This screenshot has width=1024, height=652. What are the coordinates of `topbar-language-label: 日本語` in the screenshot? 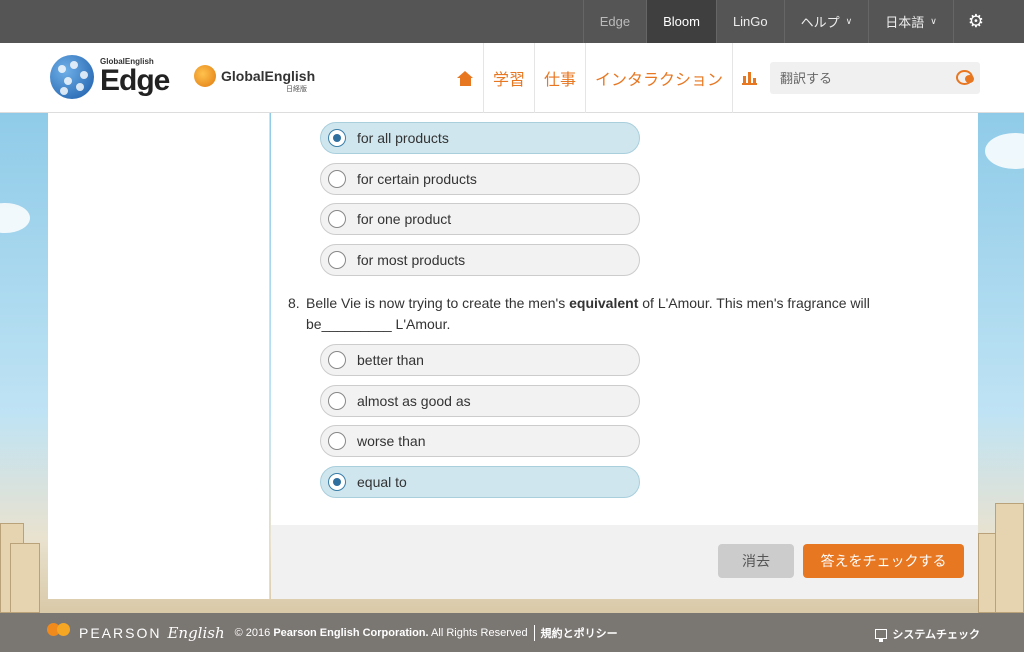 It's located at (905, 22).